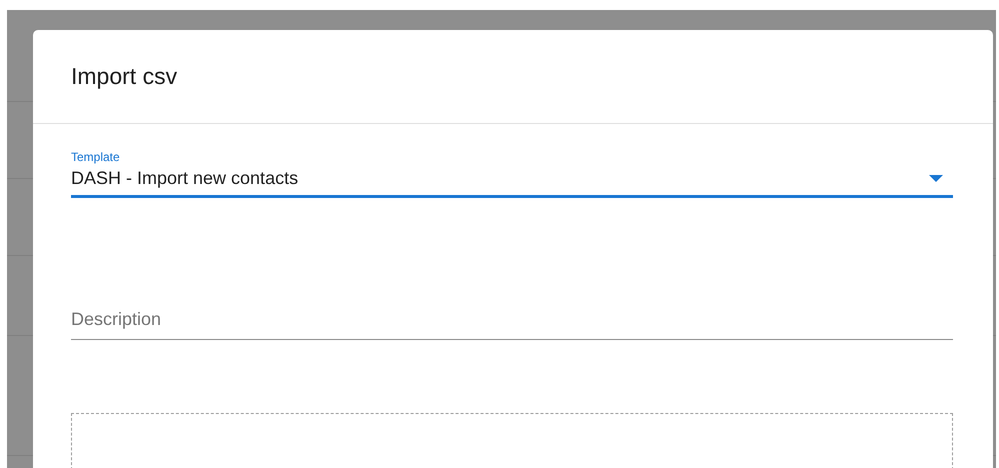 The height and width of the screenshot is (468, 999). Describe the element at coordinates (512, 440) in the screenshot. I see `drop-zone` at that location.